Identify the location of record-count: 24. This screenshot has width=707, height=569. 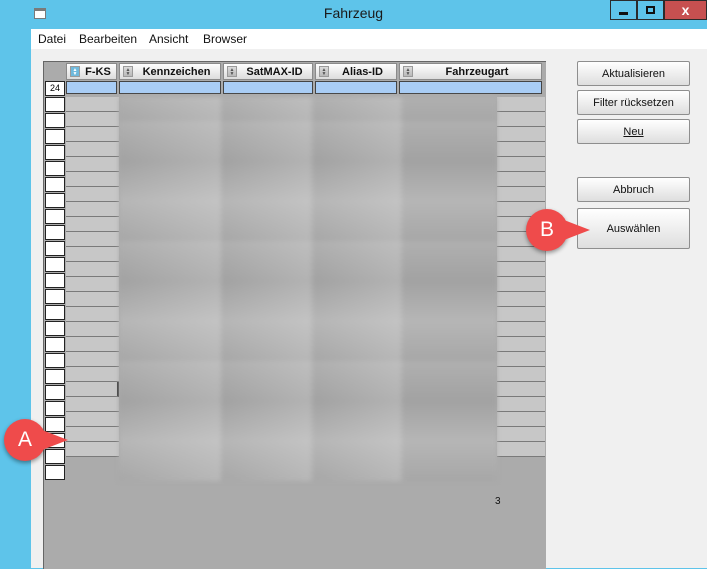
(55, 88).